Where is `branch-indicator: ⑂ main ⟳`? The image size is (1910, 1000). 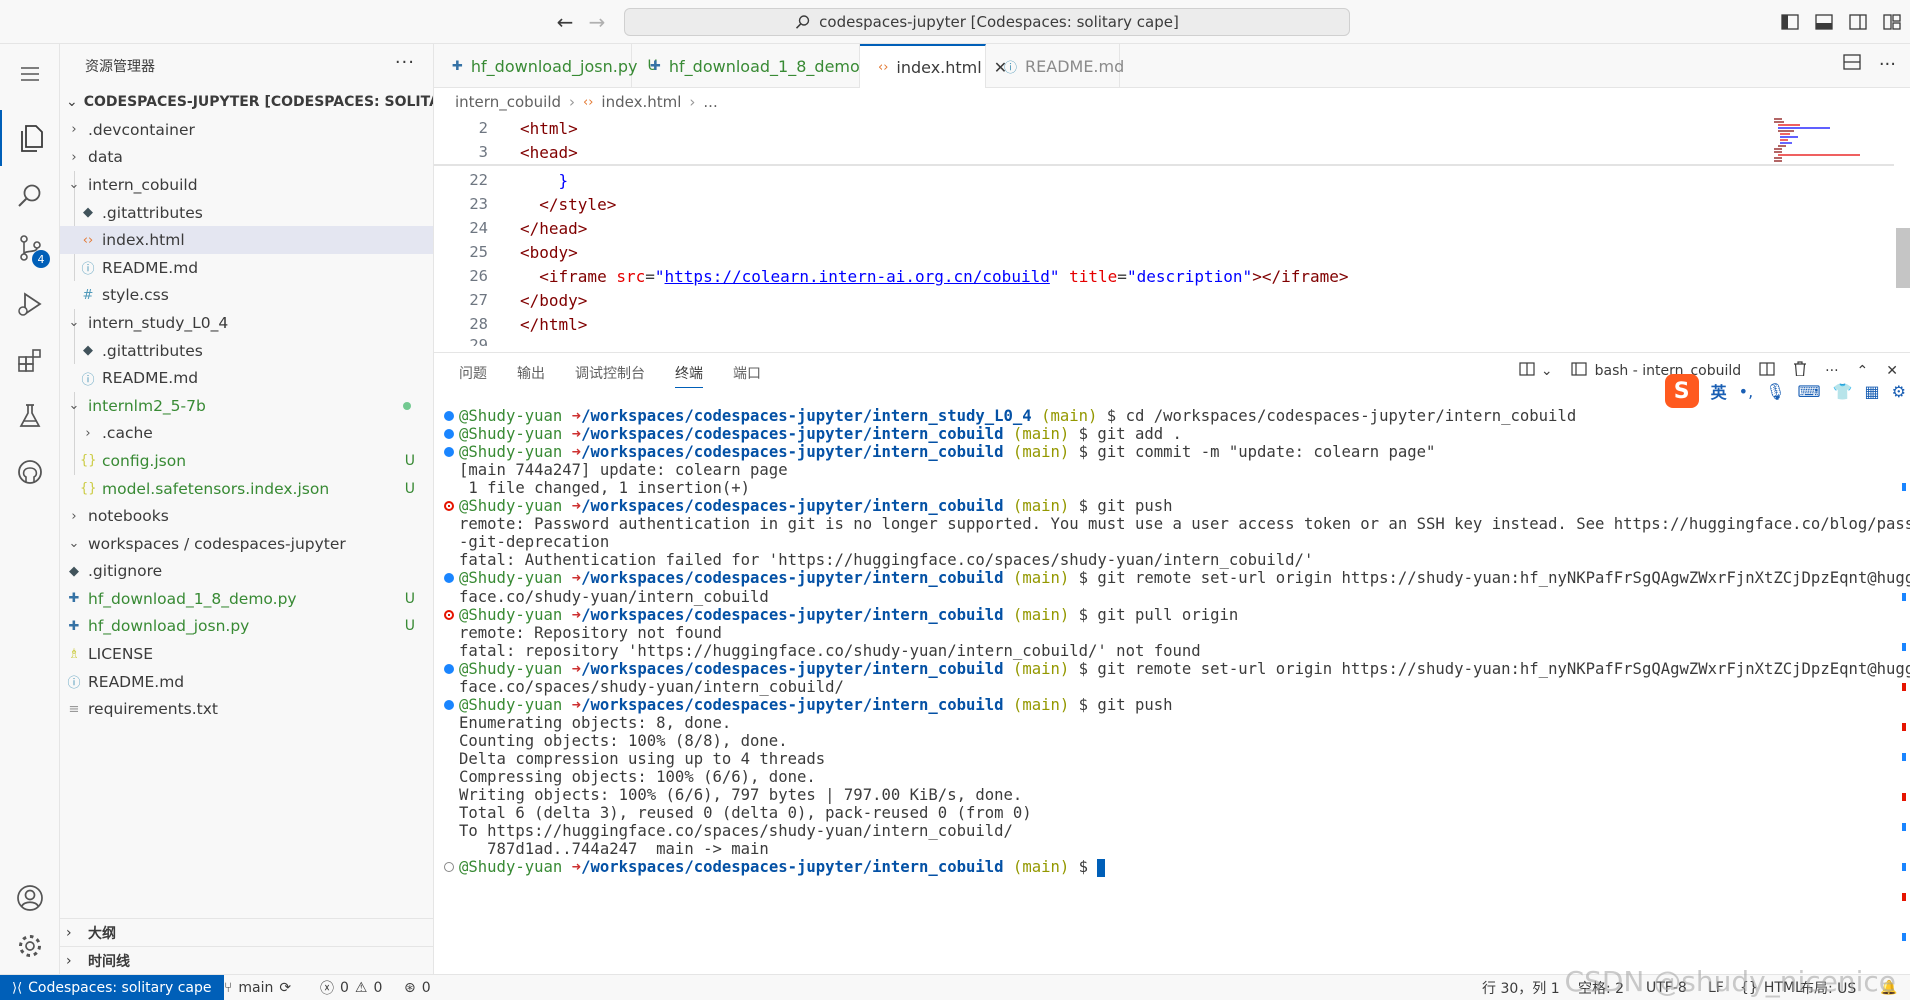
branch-indicator: ⑂ main ⟳ is located at coordinates (257, 987).